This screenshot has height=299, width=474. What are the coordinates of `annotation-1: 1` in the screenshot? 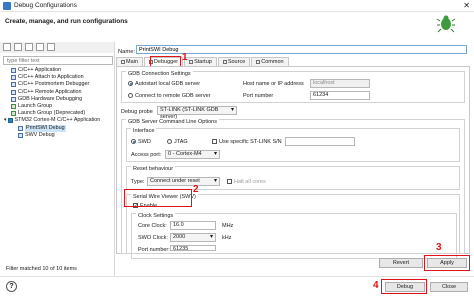 It's located at (185, 57).